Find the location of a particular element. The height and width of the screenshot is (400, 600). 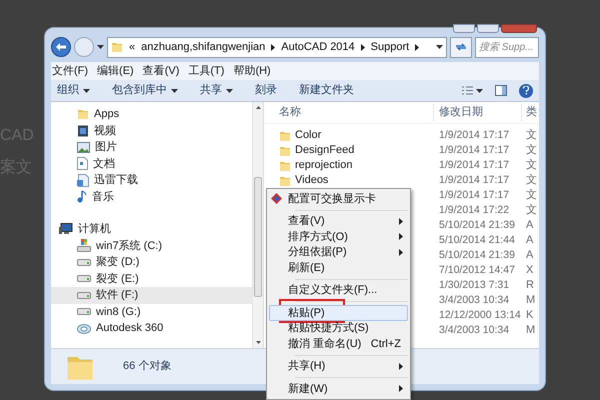

back-button is located at coordinates (61, 47).